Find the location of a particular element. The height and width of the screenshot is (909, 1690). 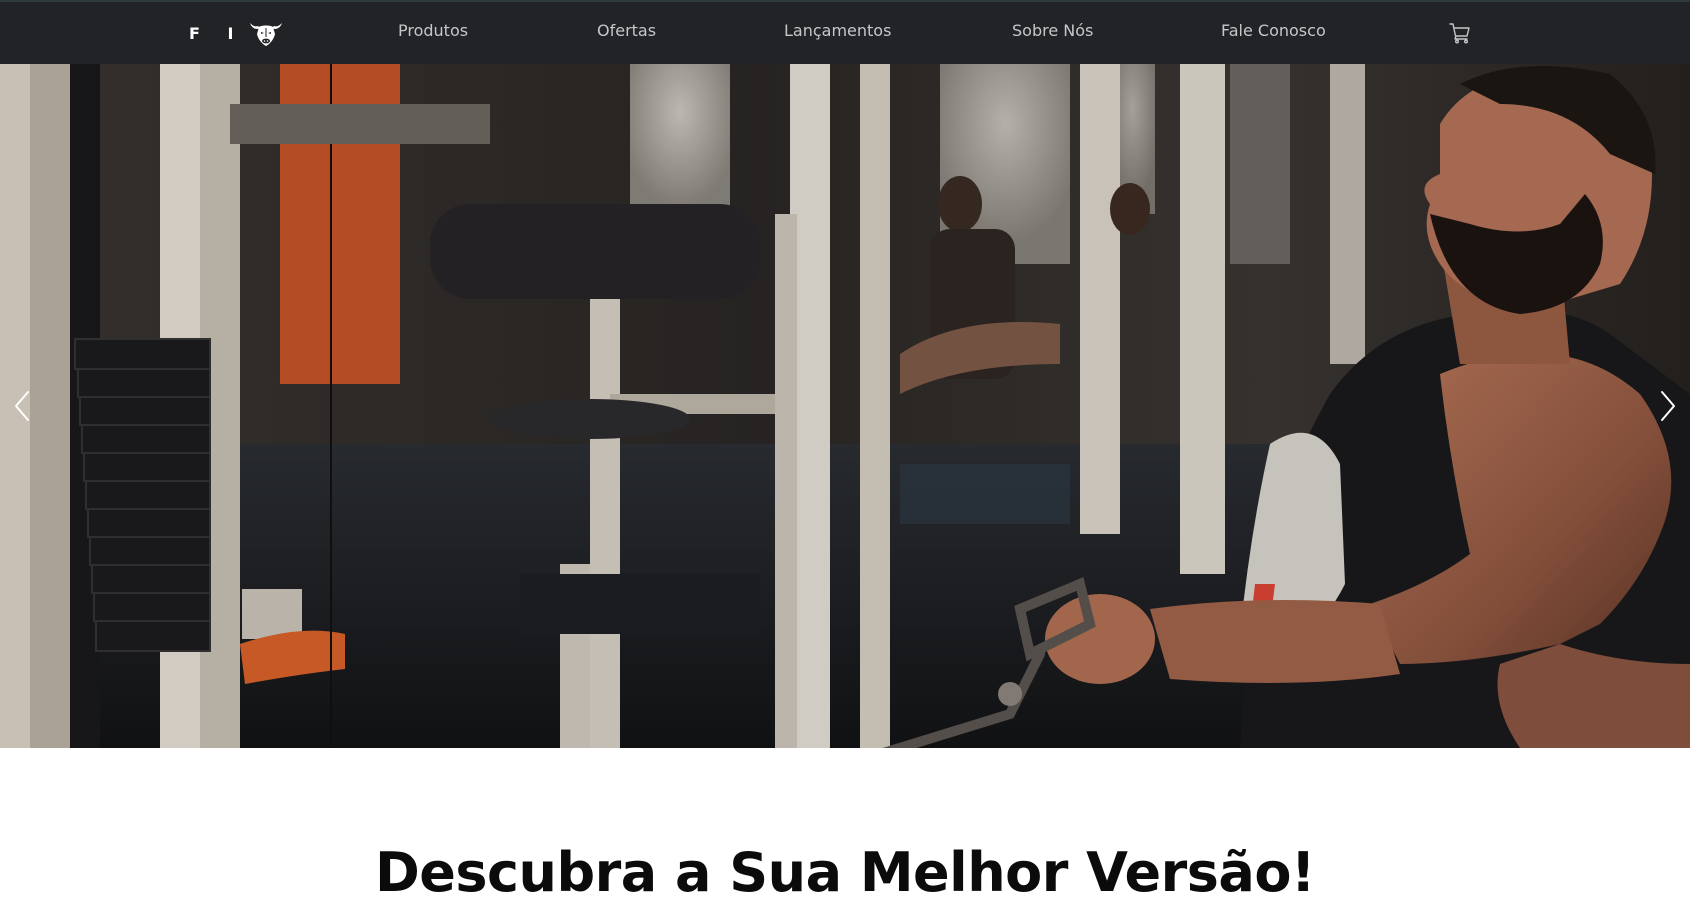

muscle-bull-icon is located at coordinates (266, 34).